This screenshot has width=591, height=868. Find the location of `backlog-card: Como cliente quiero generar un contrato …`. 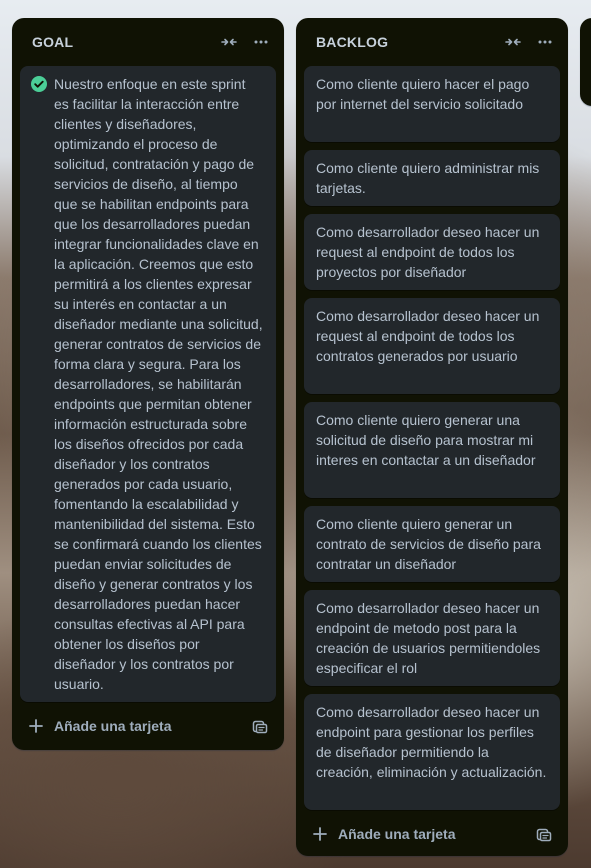

backlog-card: Como cliente quiero generar un contrato … is located at coordinates (432, 544).